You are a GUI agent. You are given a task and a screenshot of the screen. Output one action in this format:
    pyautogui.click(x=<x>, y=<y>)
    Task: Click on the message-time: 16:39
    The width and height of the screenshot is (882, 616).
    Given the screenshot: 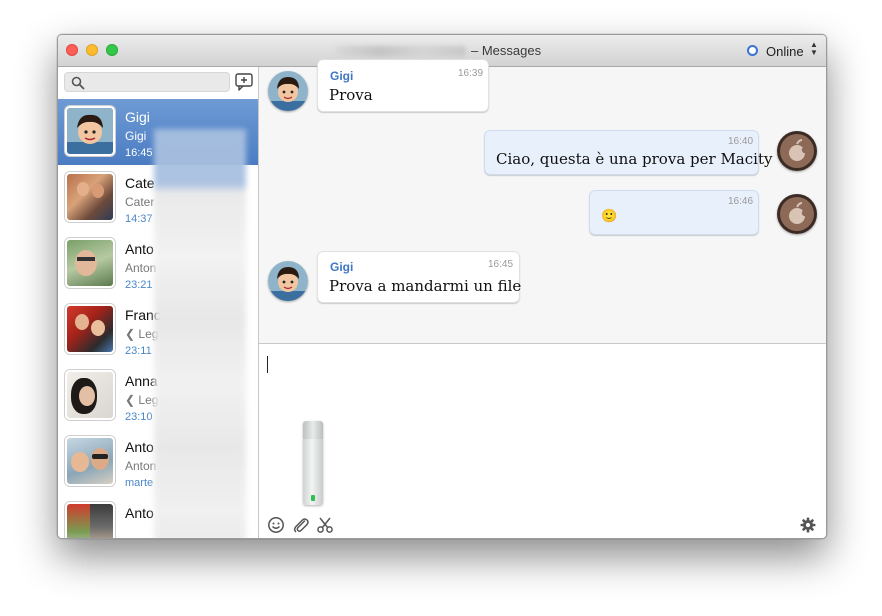 What is the action you would take?
    pyautogui.click(x=471, y=73)
    